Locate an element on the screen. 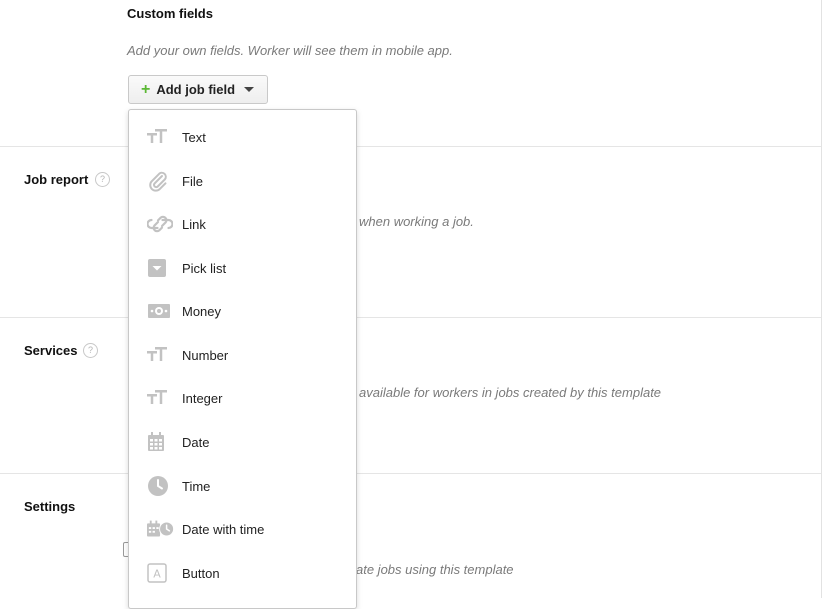  job-report-help-icon: ? is located at coordinates (102, 179).